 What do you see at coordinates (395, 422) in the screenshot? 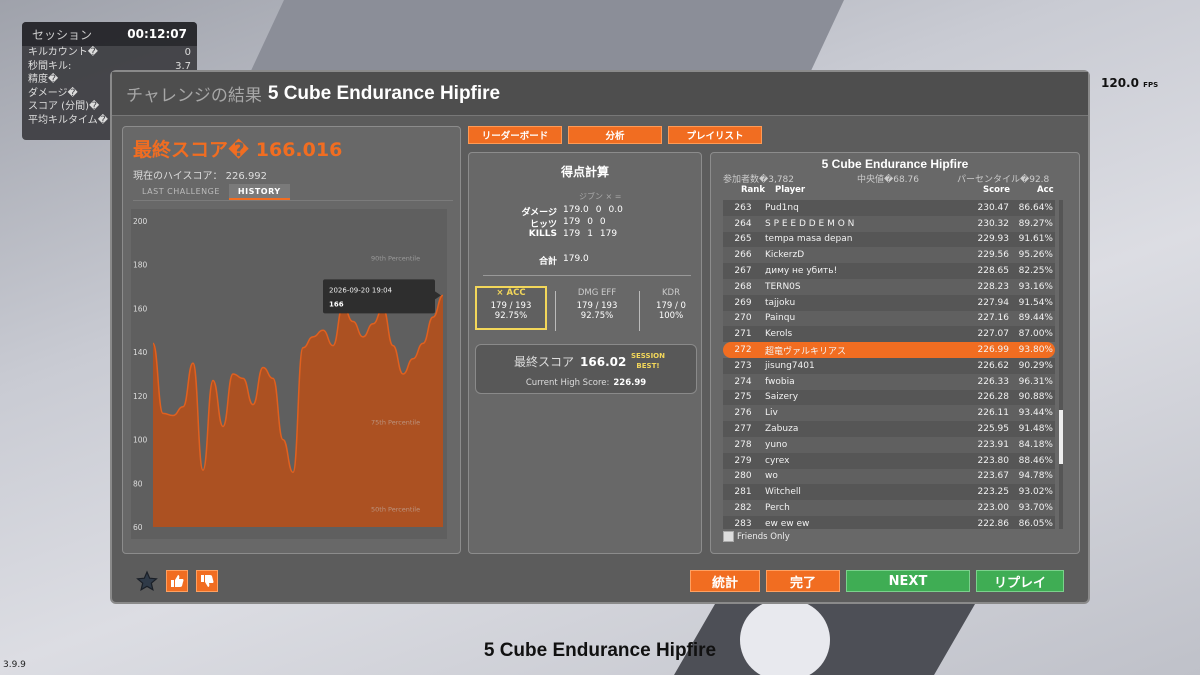
I see `percentile-label: 75th Percentile` at bounding box center [395, 422].